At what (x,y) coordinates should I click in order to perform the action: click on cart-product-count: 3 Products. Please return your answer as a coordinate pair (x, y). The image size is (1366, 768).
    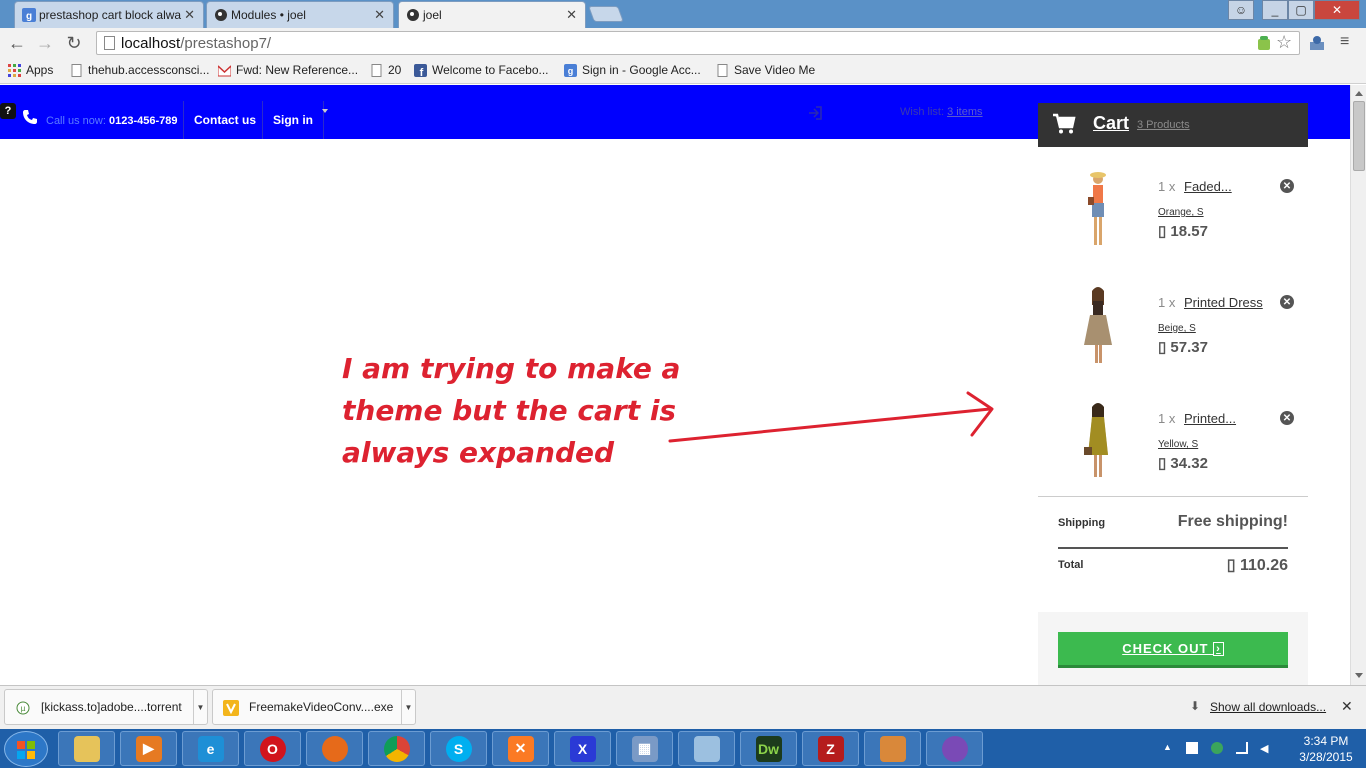
    Looking at the image, I should click on (1163, 125).